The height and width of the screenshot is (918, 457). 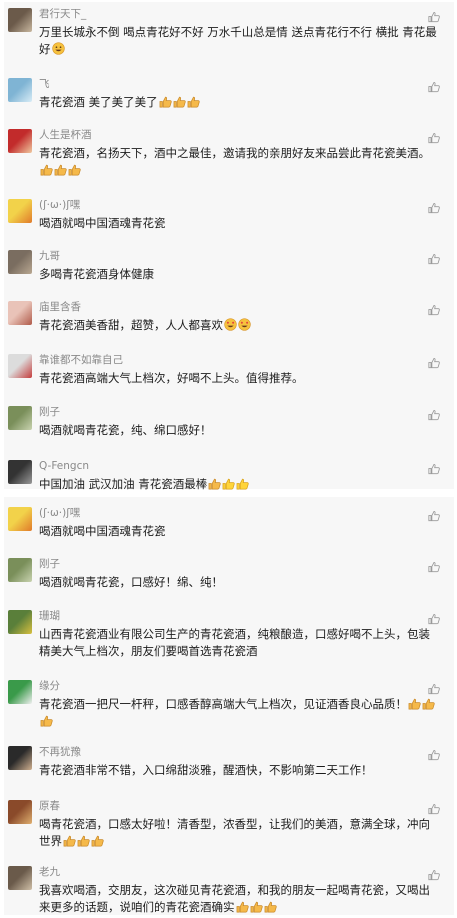 I want to click on grin-sweat-emoji-icon, so click(x=58, y=48).